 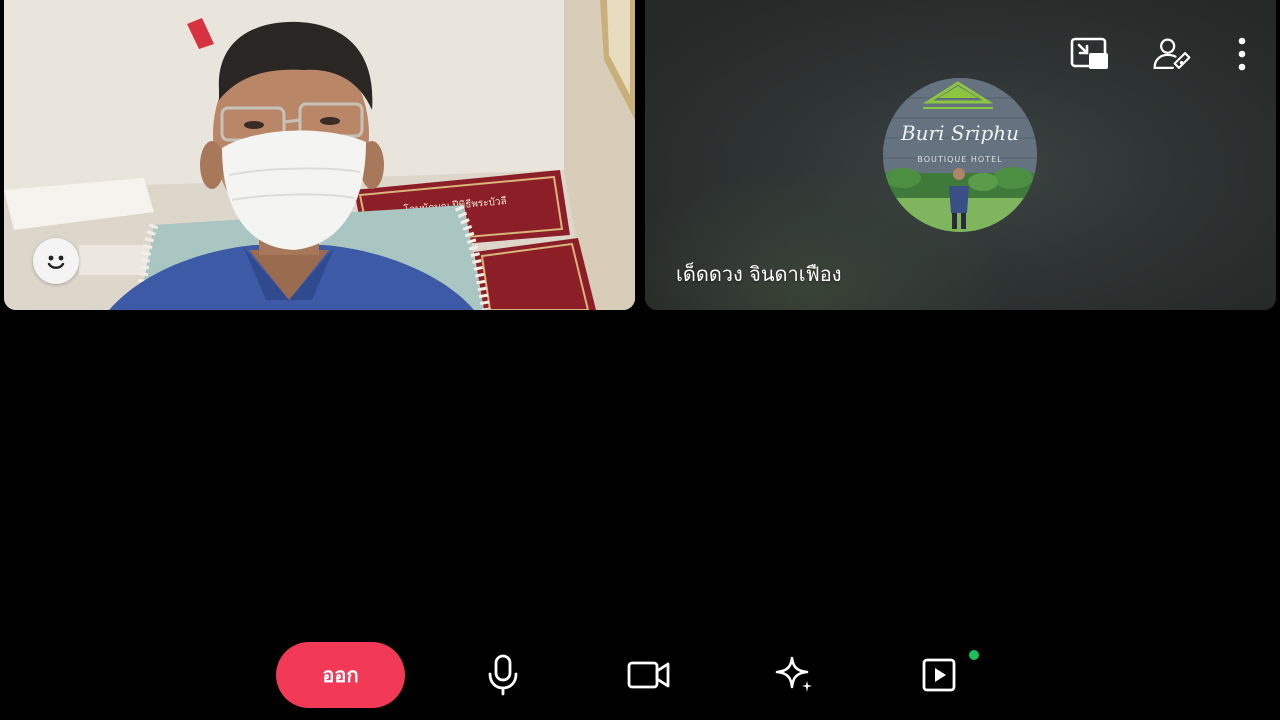 I want to click on share-play-icon, so click(x=939, y=675).